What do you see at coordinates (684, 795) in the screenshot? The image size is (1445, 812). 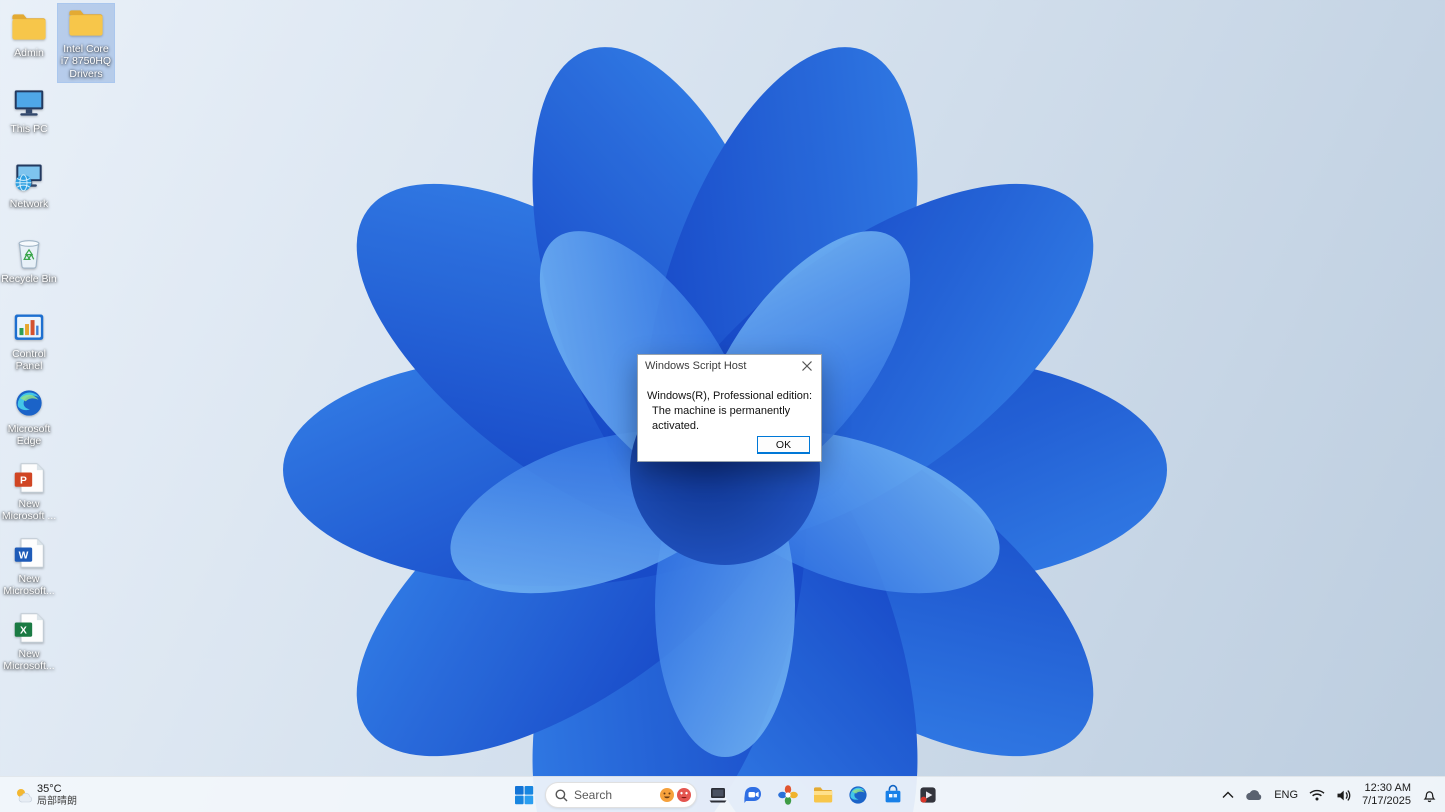 I see `emoji-love-icon` at bounding box center [684, 795].